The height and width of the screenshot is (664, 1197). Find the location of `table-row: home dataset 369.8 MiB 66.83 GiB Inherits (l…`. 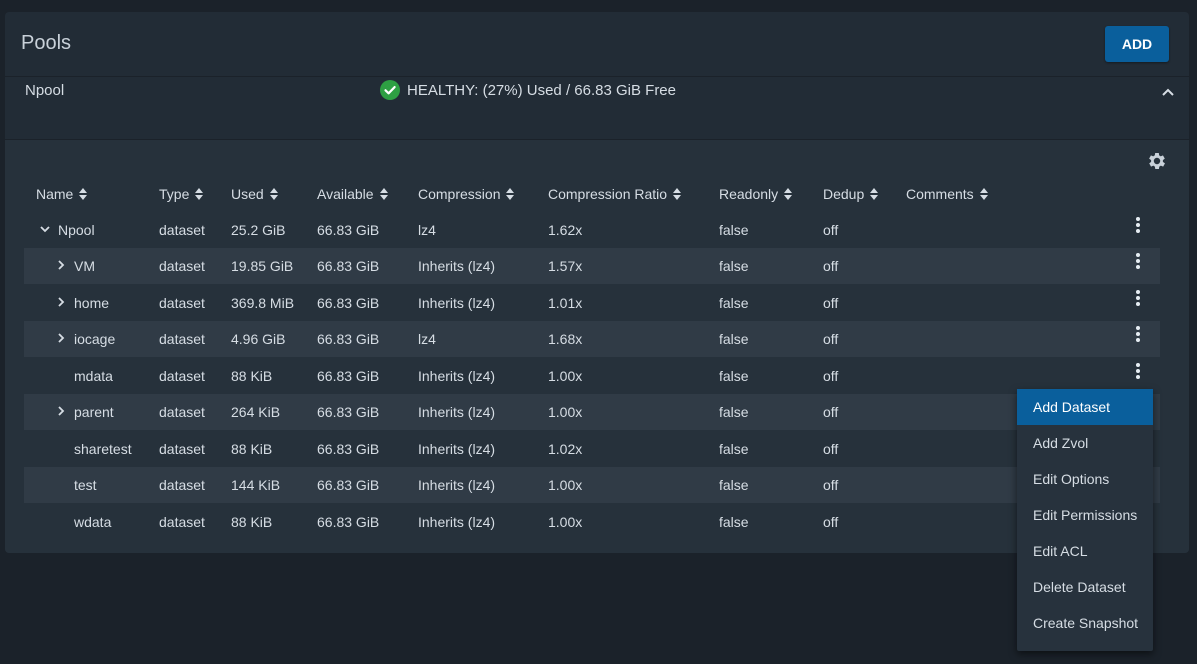

table-row: home dataset 369.8 MiB 66.83 GiB Inherits (l… is located at coordinates (592, 303).